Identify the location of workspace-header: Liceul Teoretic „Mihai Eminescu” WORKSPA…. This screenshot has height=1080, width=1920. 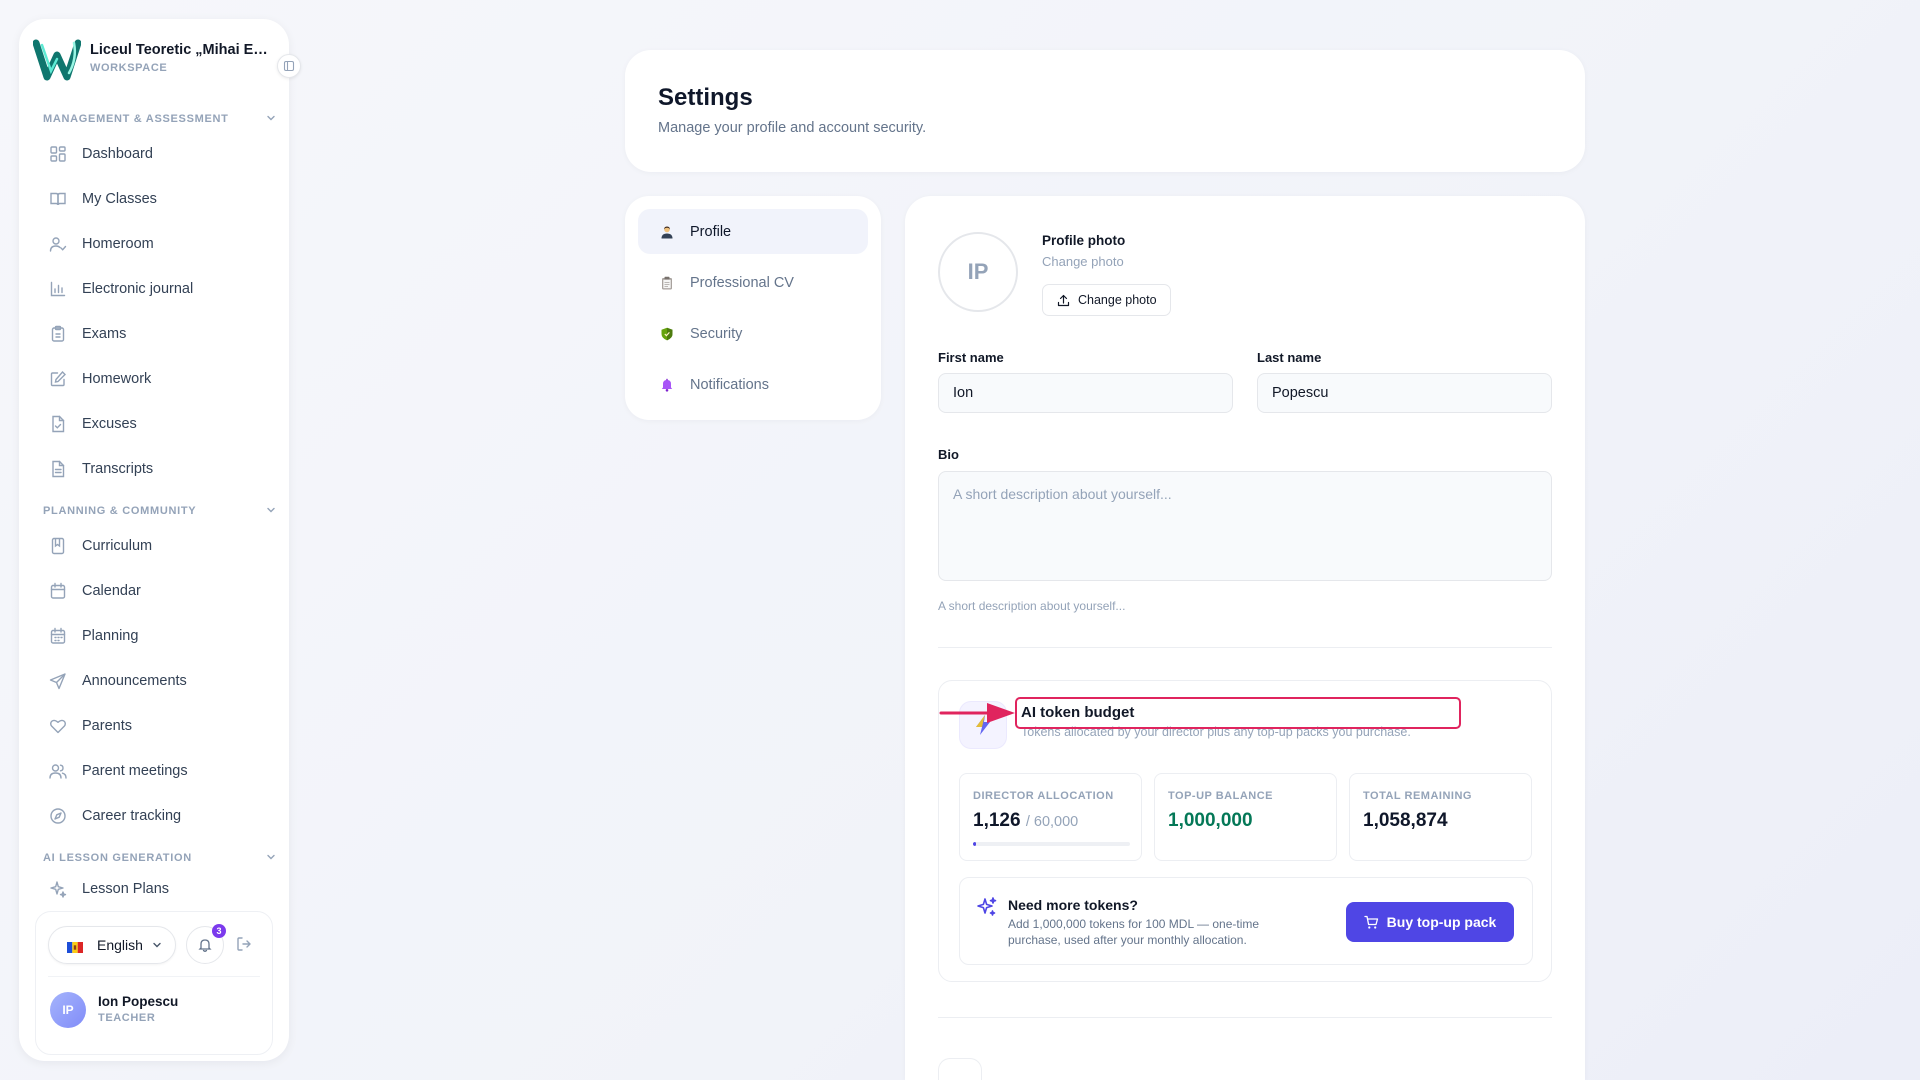
(158, 60).